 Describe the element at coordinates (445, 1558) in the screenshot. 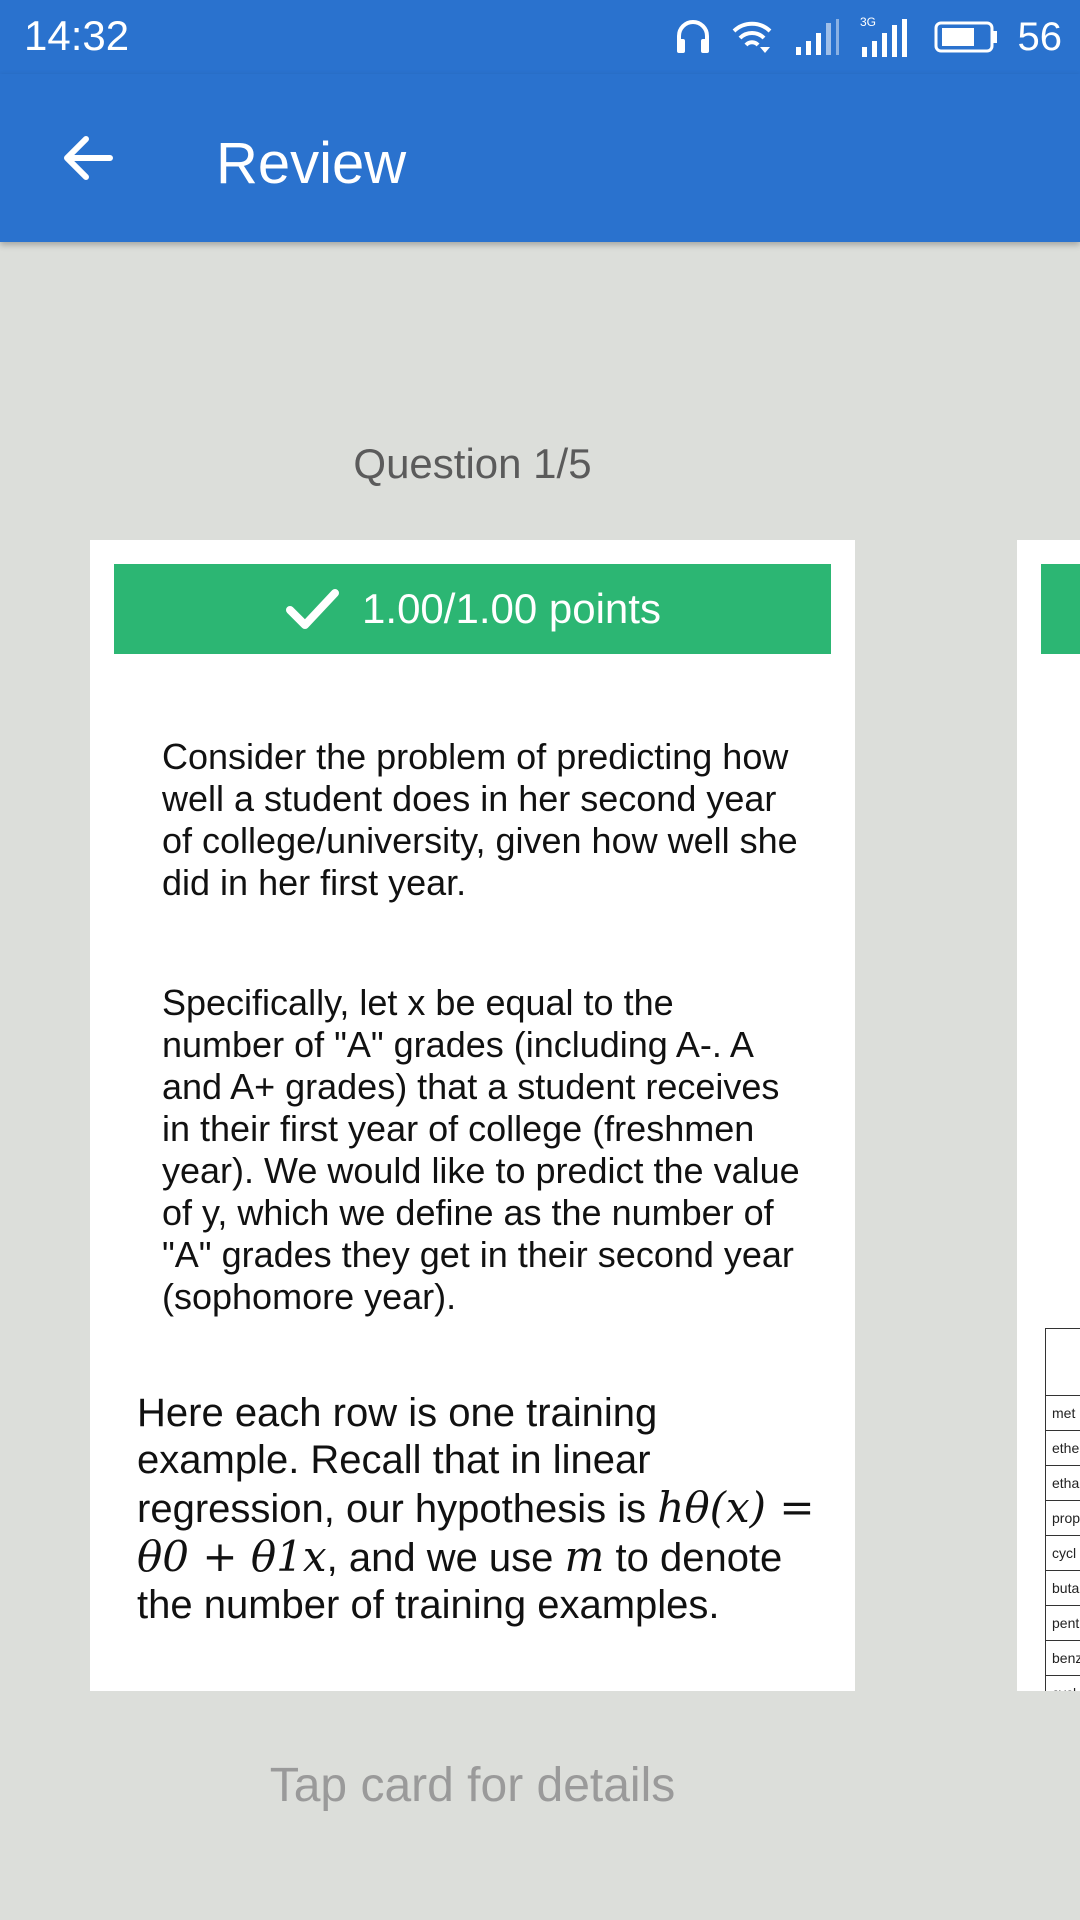

I see `paragraph-3-text-mid: , and we use` at that location.